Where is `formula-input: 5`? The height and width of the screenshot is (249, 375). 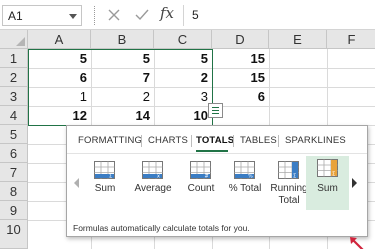 formula-input: 5 is located at coordinates (279, 15).